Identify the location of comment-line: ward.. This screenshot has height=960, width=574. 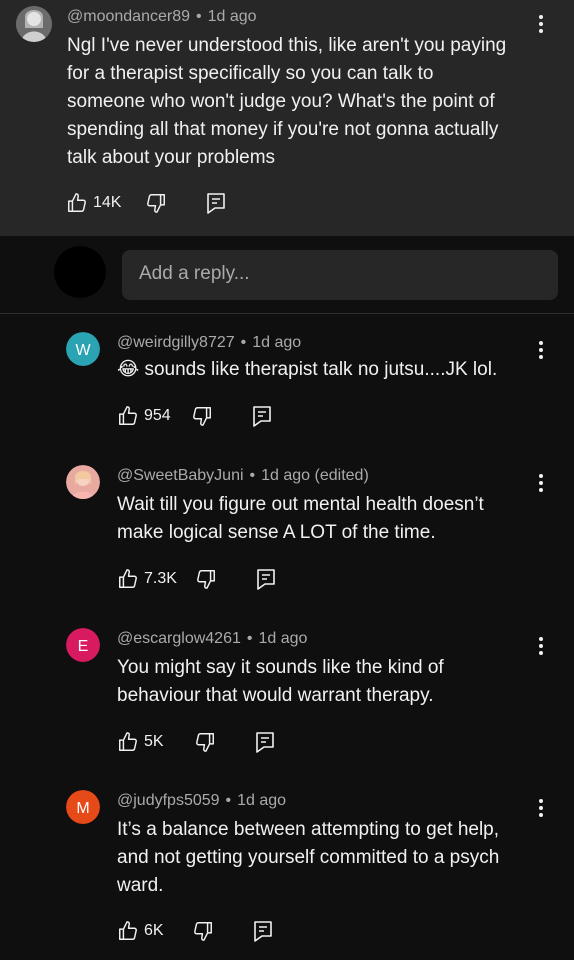
(140, 885).